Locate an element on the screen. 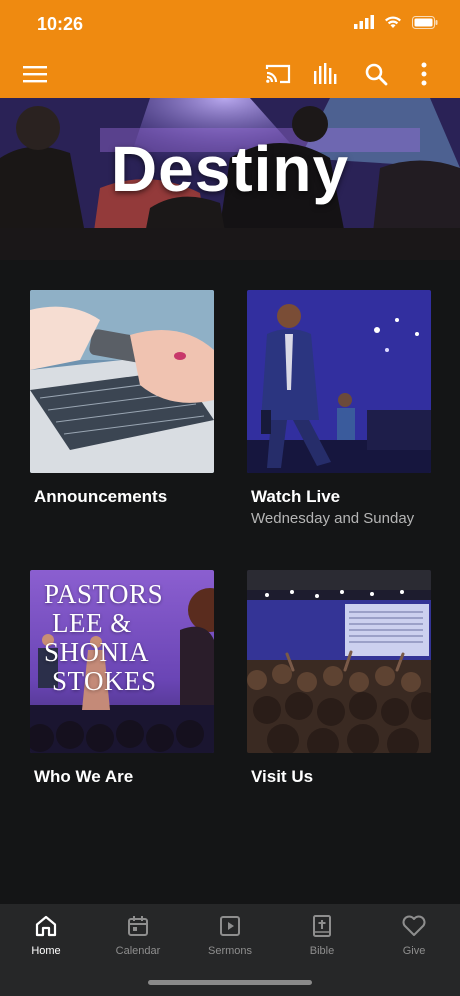 This screenshot has height=996, width=460. tab-label: Home is located at coordinates (46, 951).